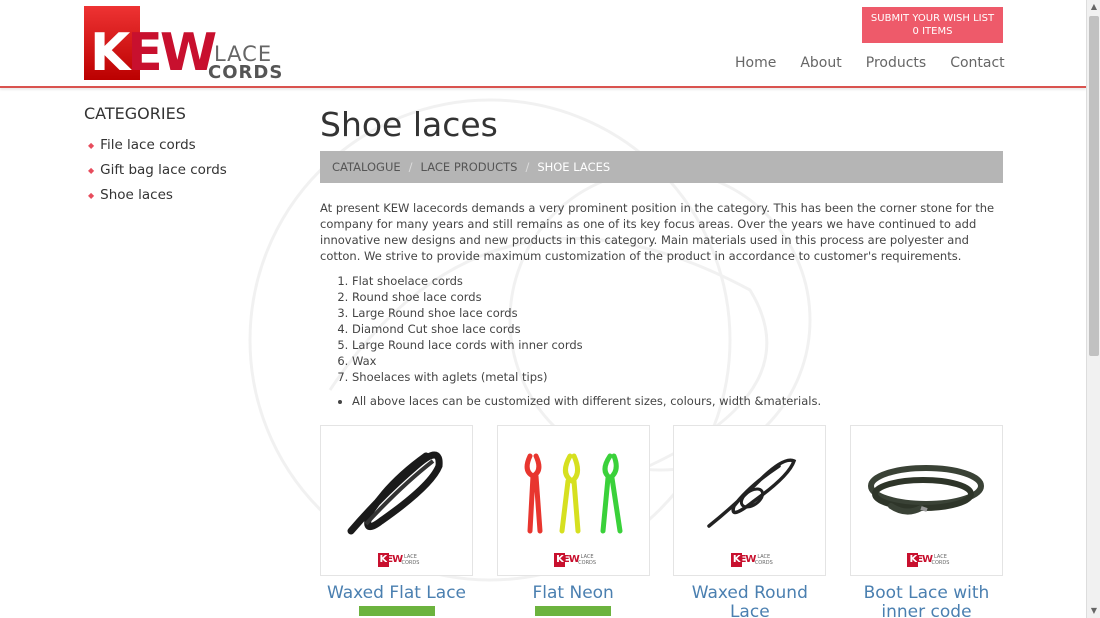 This screenshot has width=1100, height=618. Describe the element at coordinates (932, 31) in the screenshot. I see `wishlist-count: 0 ITEMS` at that location.